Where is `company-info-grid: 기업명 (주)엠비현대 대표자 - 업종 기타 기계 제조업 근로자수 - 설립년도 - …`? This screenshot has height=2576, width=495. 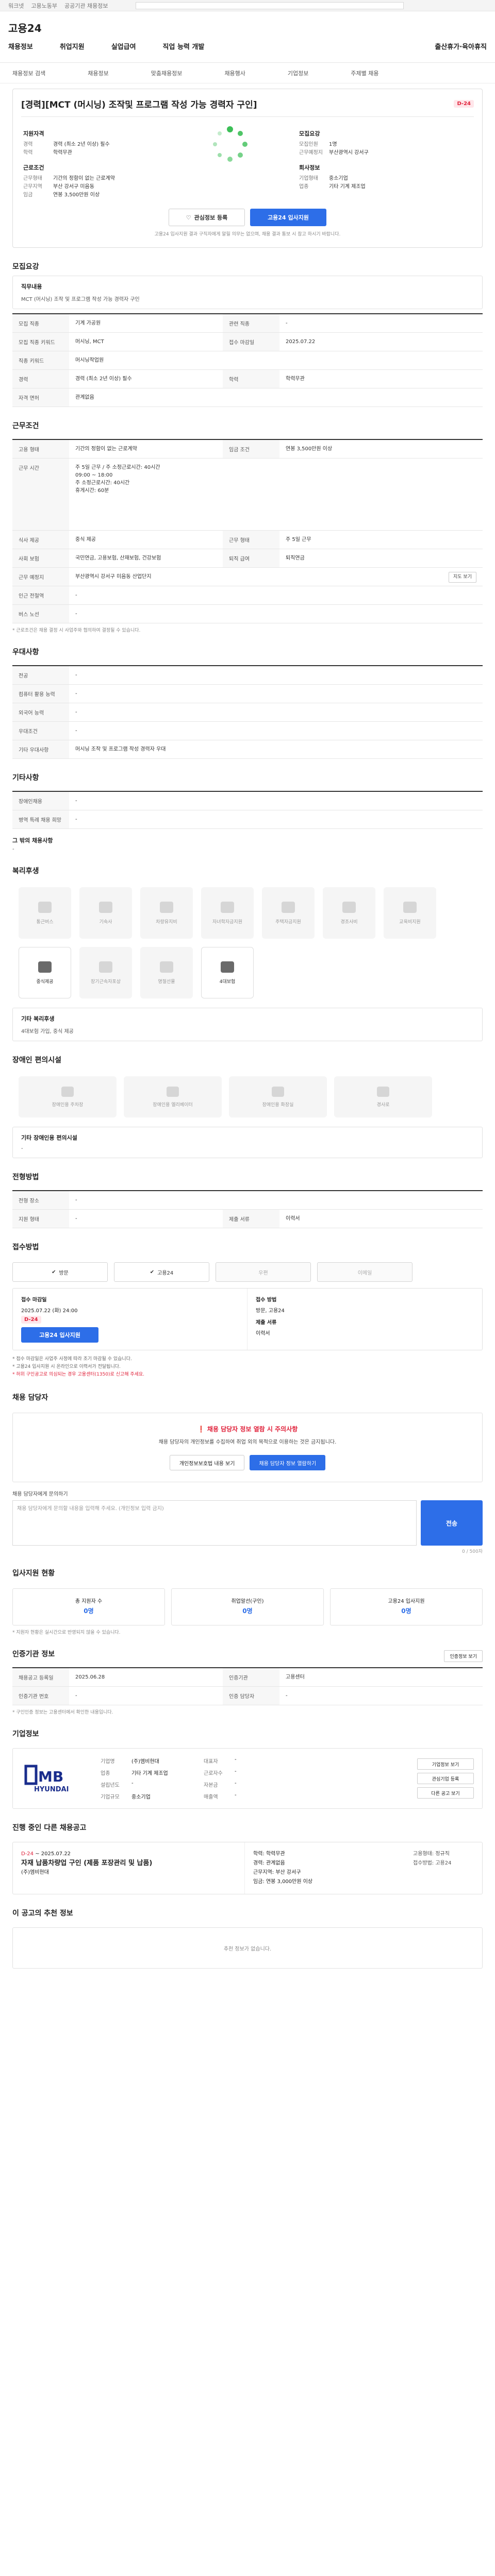 company-info-grid: 기업명 (주)엠비현대 대표자 - 업종 기타 기계 제조업 근로자수 - 설립년도 - … is located at coordinates (209, 1778).